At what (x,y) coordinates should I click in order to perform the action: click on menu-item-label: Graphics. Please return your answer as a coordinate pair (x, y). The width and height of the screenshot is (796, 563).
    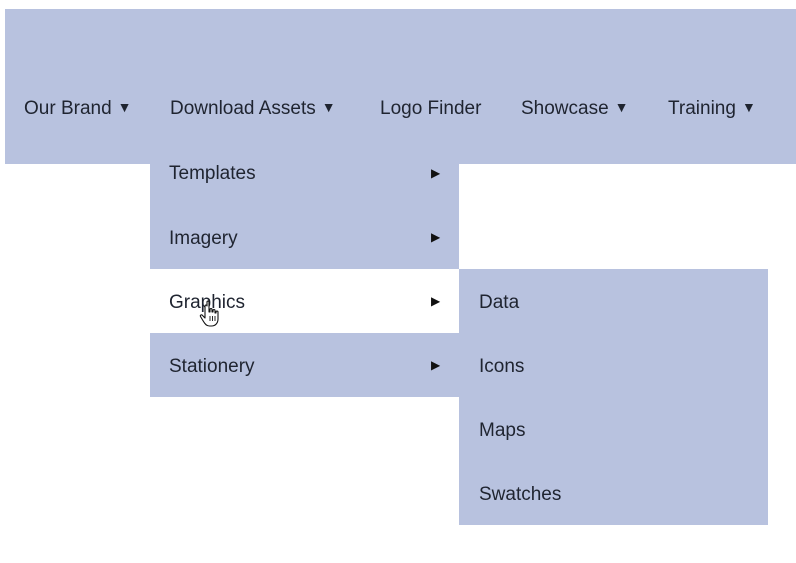
    Looking at the image, I should click on (207, 302).